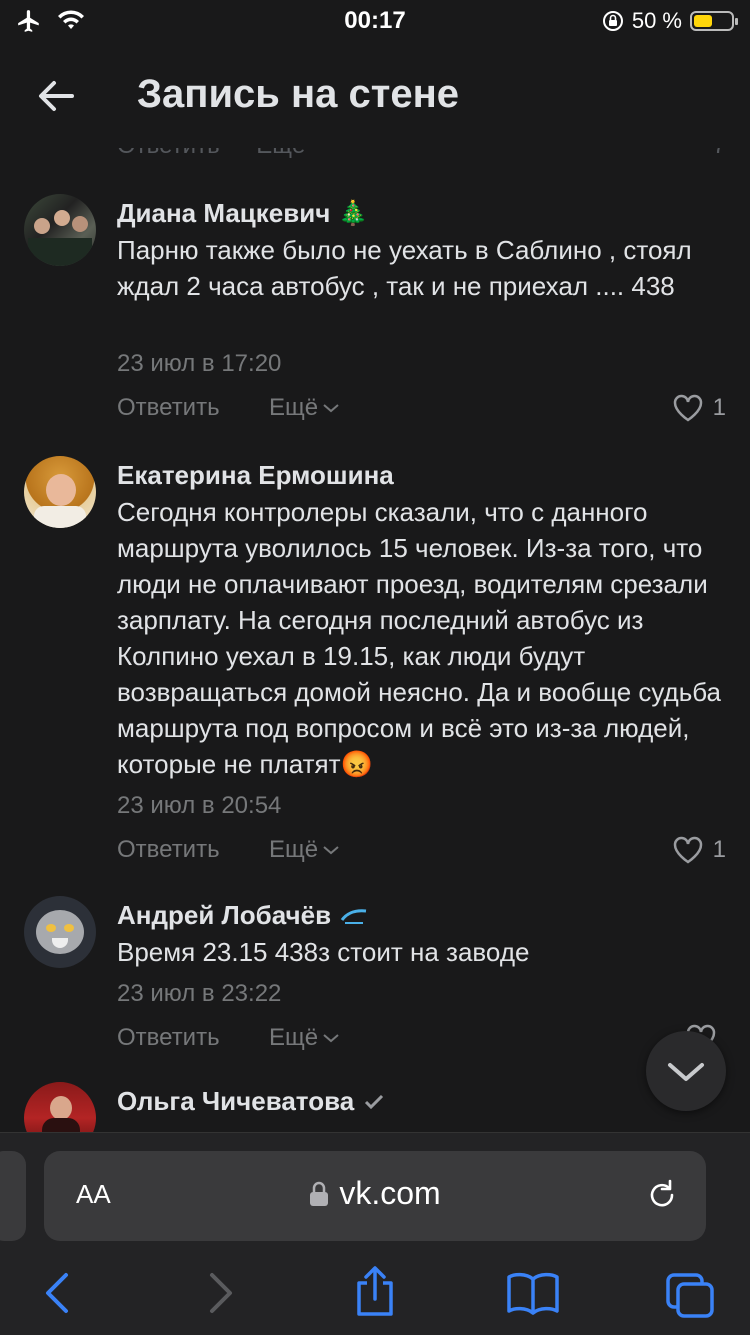 This screenshot has width=750, height=1335. I want to click on comment-date: 23 июл в 17:20, so click(199, 363).